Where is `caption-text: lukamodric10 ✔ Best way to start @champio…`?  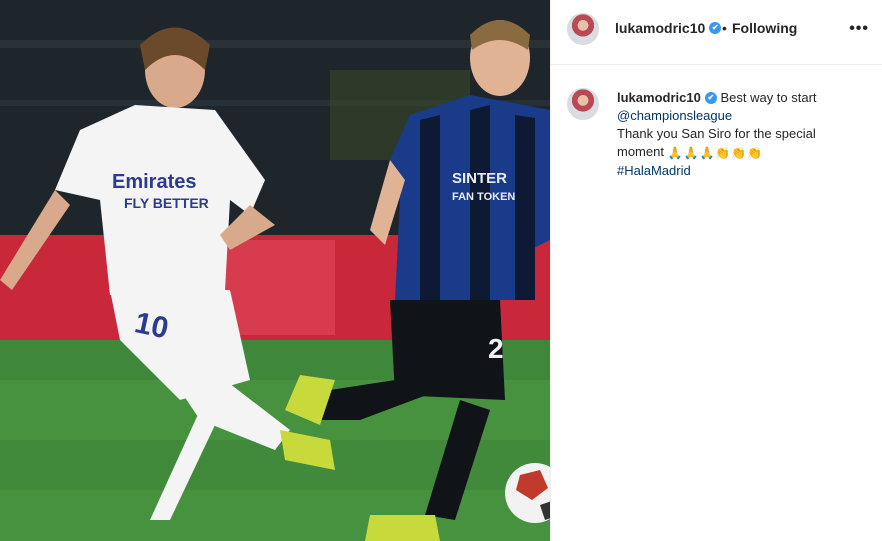 caption-text: lukamodric10 ✔ Best way to start @champio… is located at coordinates (742, 134).